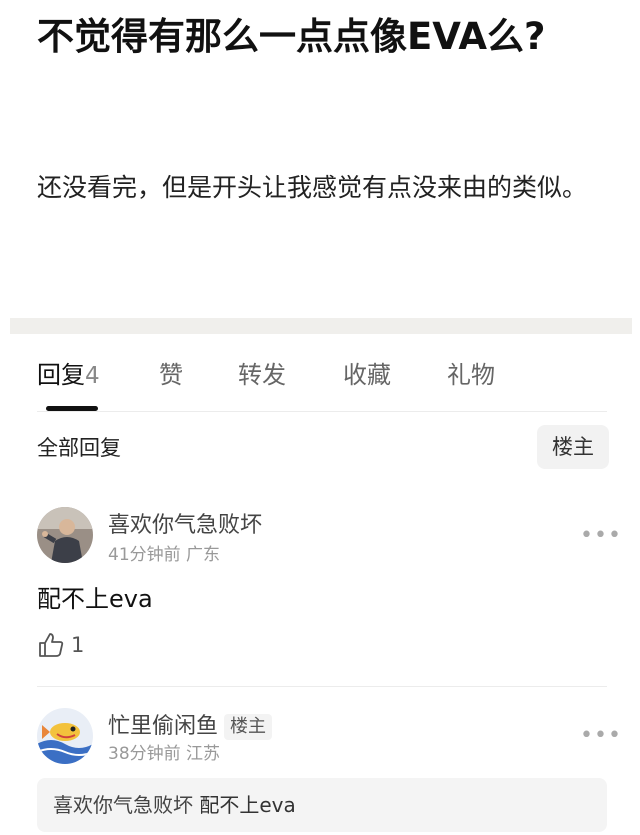 Image resolution: width=640 pixels, height=835 pixels. What do you see at coordinates (144, 555) in the screenshot?
I see `comment-time: 41分钟前` at bounding box center [144, 555].